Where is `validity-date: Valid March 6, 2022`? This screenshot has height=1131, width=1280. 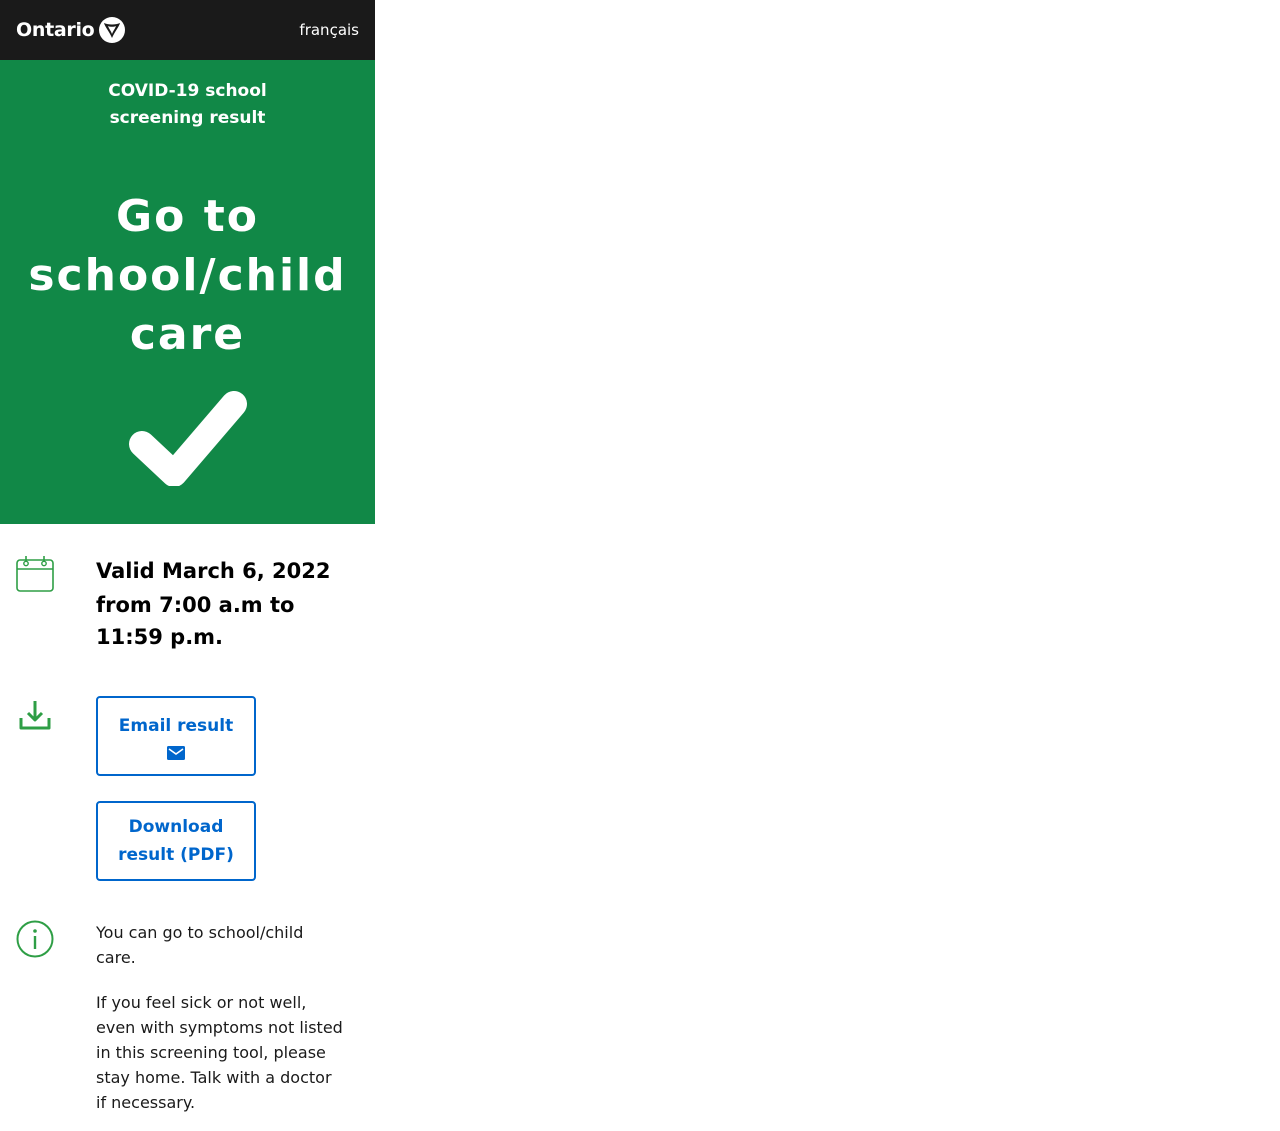
validity-date: Valid March 6, 2022 is located at coordinates (213, 571).